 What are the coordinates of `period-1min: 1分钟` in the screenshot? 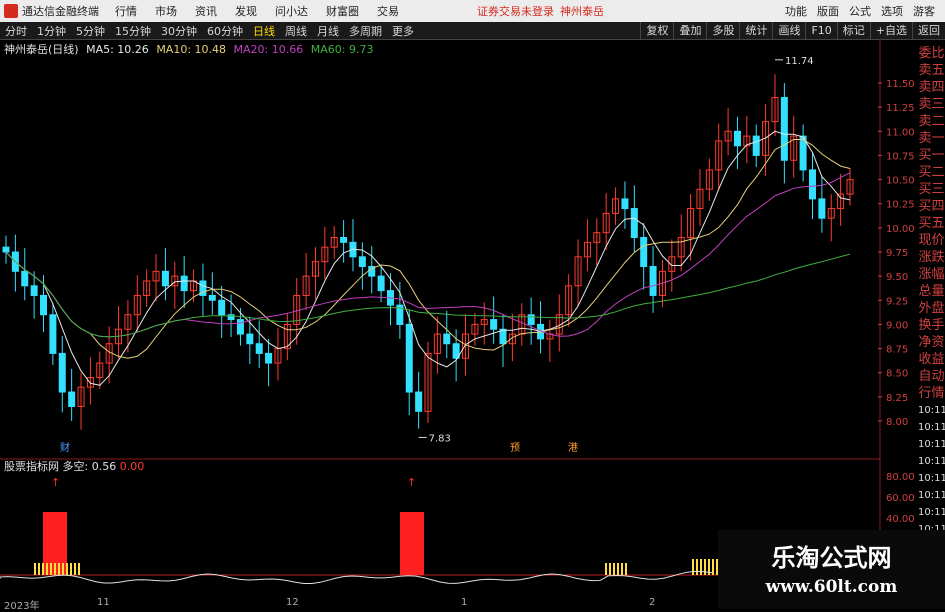 It's located at (51, 31).